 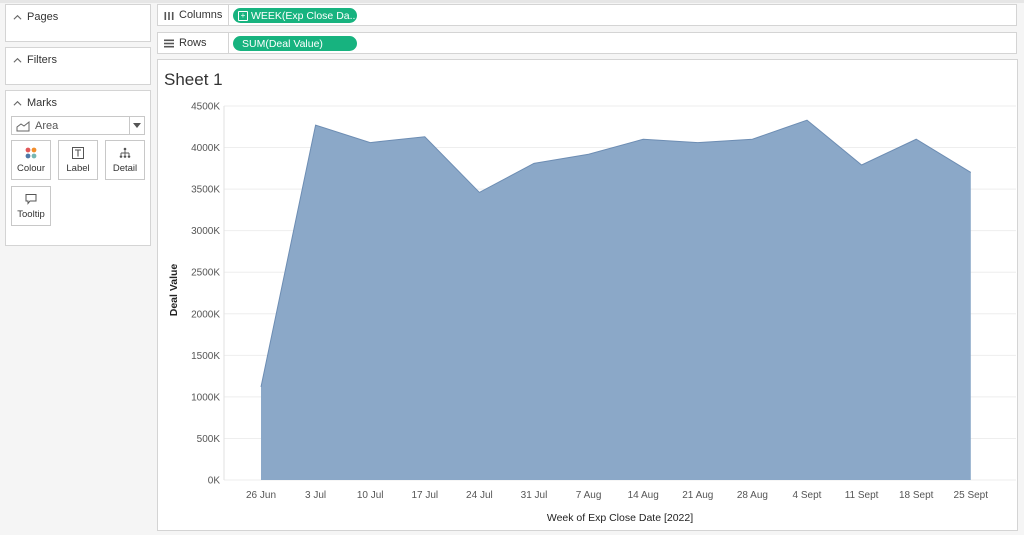 What do you see at coordinates (370, 495) in the screenshot?
I see `x-tick-label: 10 Jul` at bounding box center [370, 495].